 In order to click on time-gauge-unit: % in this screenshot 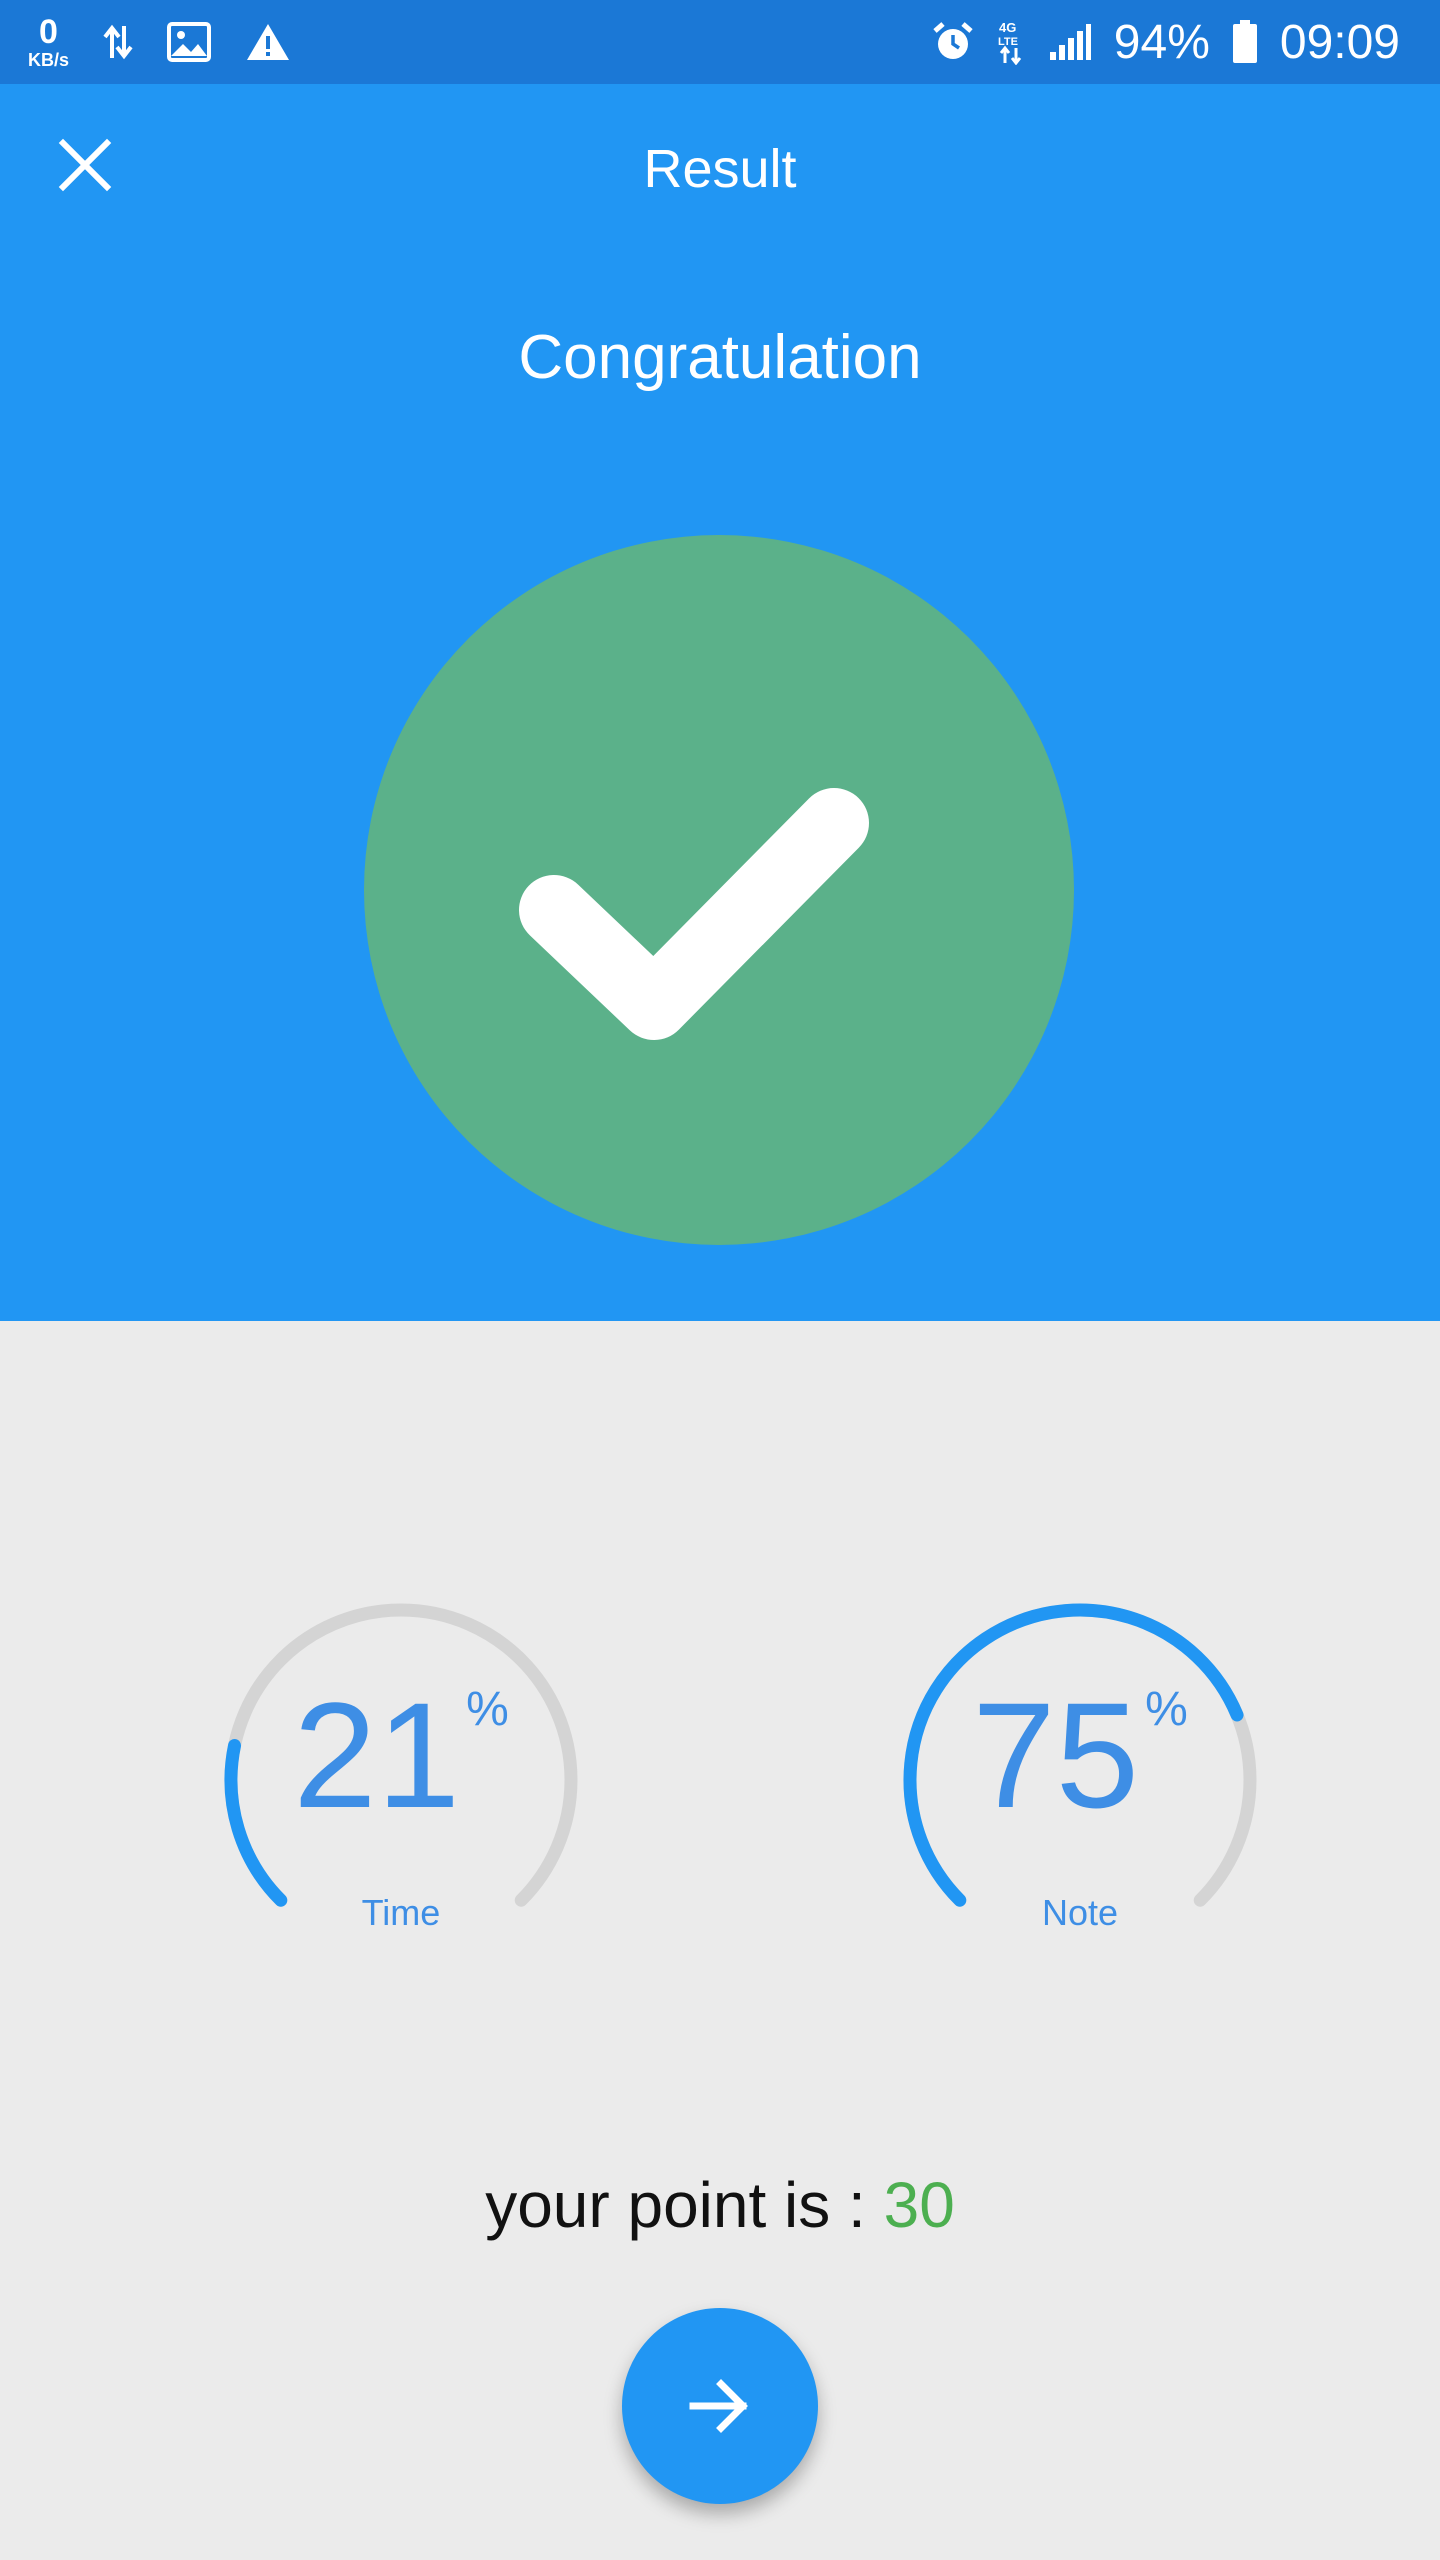, I will do `click(487, 1709)`.